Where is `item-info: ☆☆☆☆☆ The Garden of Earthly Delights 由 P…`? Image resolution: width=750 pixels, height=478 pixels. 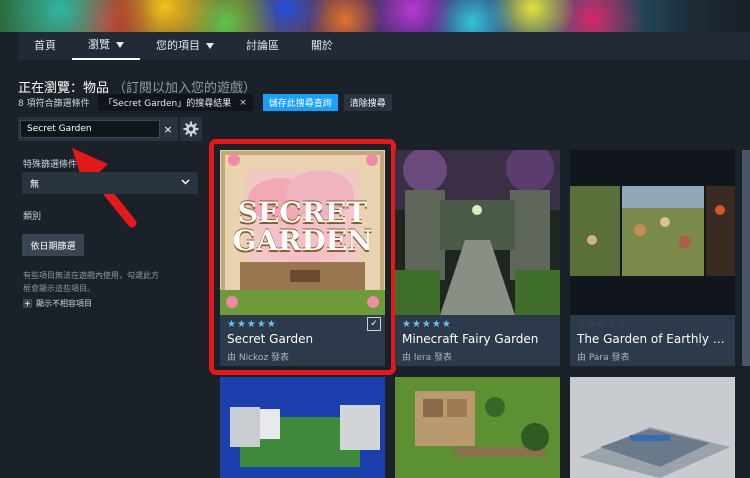 item-info: ☆☆☆☆☆ The Garden of Earthly Delights 由 P… is located at coordinates (652, 340).